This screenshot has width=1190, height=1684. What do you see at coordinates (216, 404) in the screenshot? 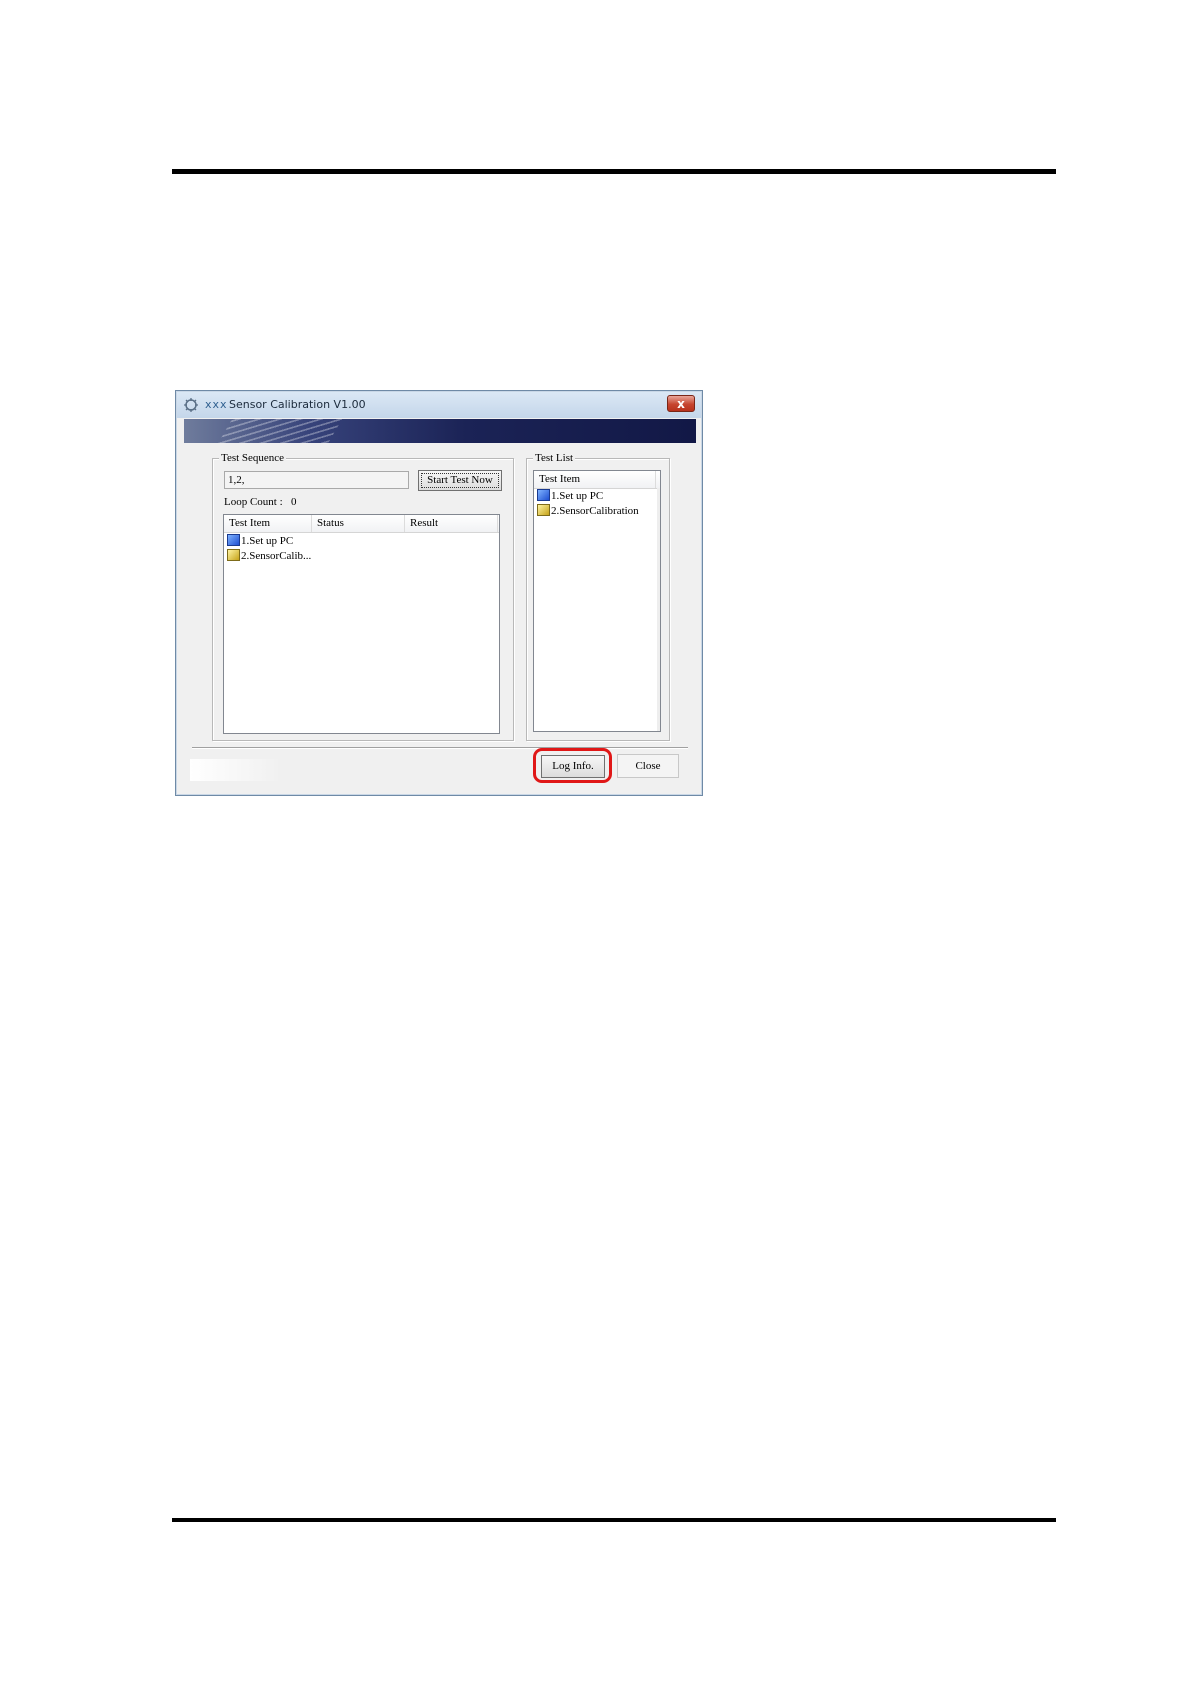
I see `title-brand: xxx` at bounding box center [216, 404].